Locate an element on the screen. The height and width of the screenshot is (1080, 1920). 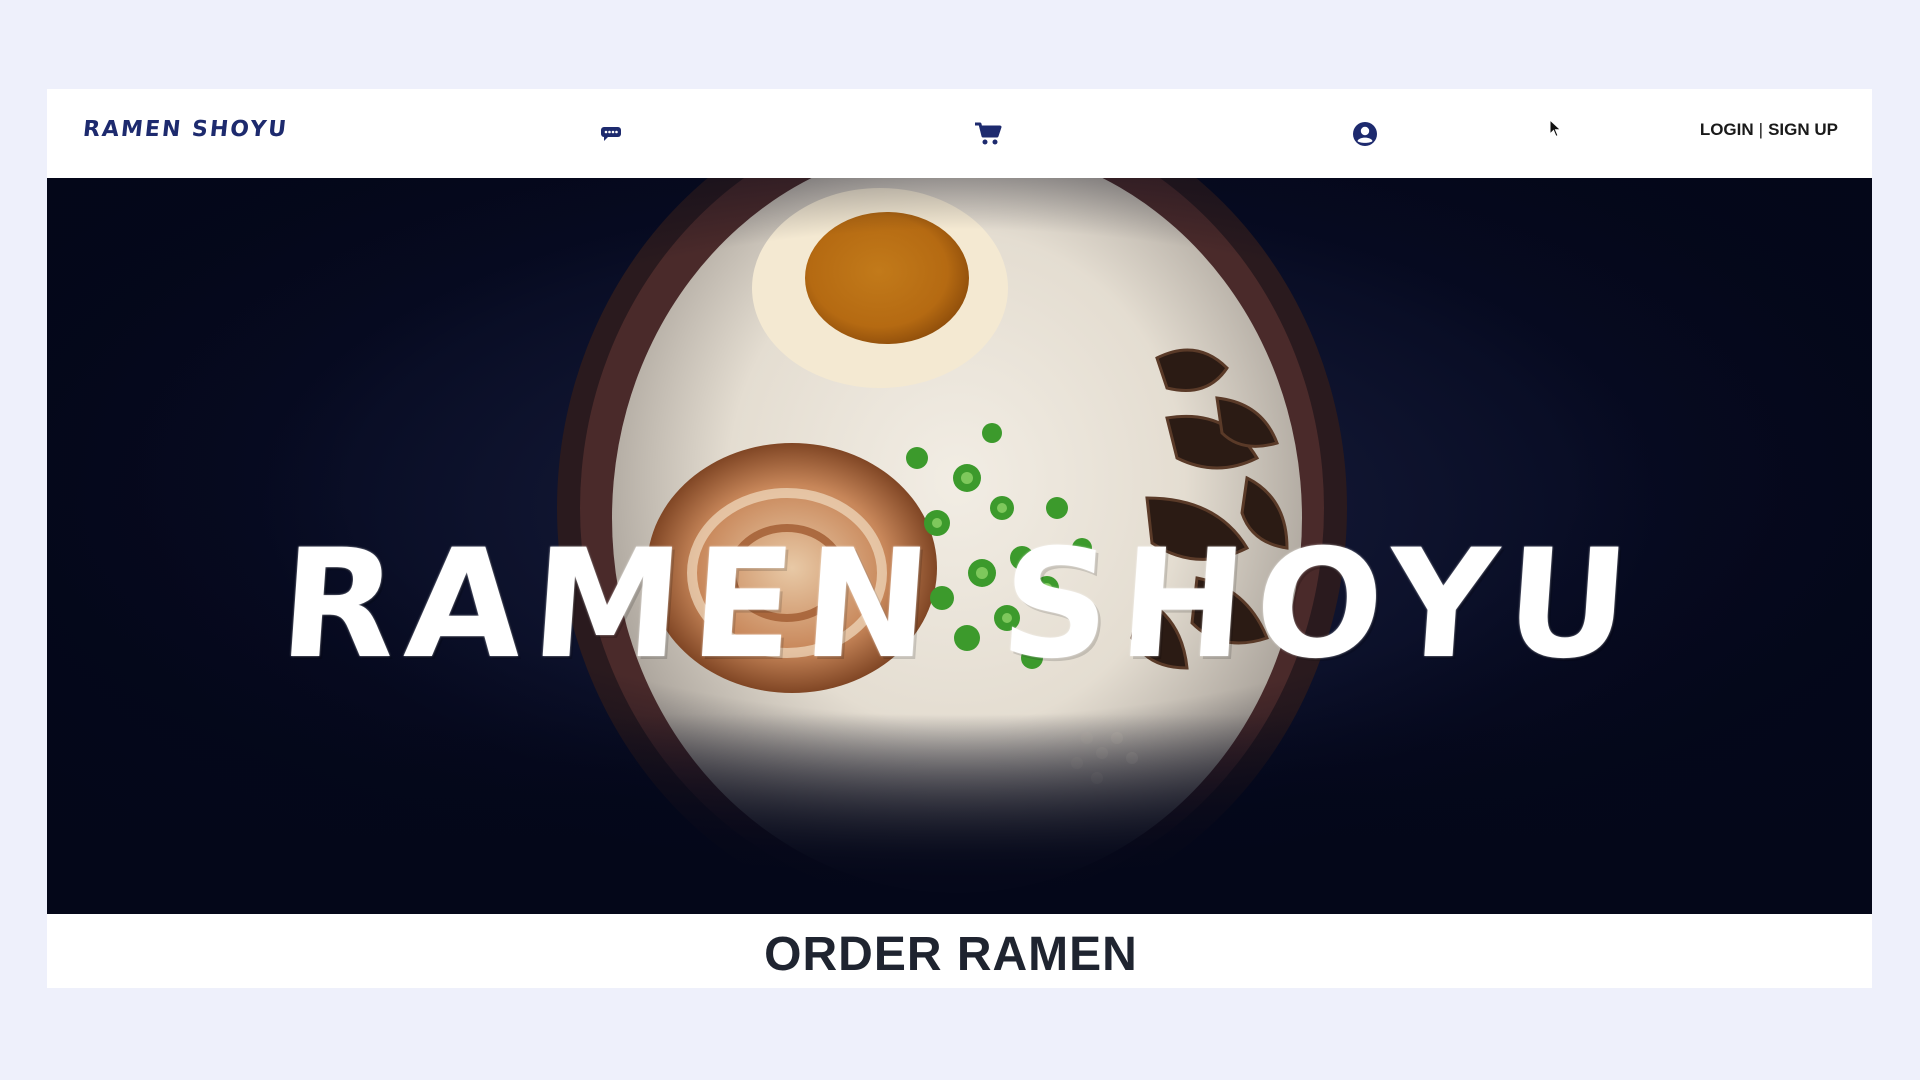
signup-link: SIGN UP is located at coordinates (1803, 130).